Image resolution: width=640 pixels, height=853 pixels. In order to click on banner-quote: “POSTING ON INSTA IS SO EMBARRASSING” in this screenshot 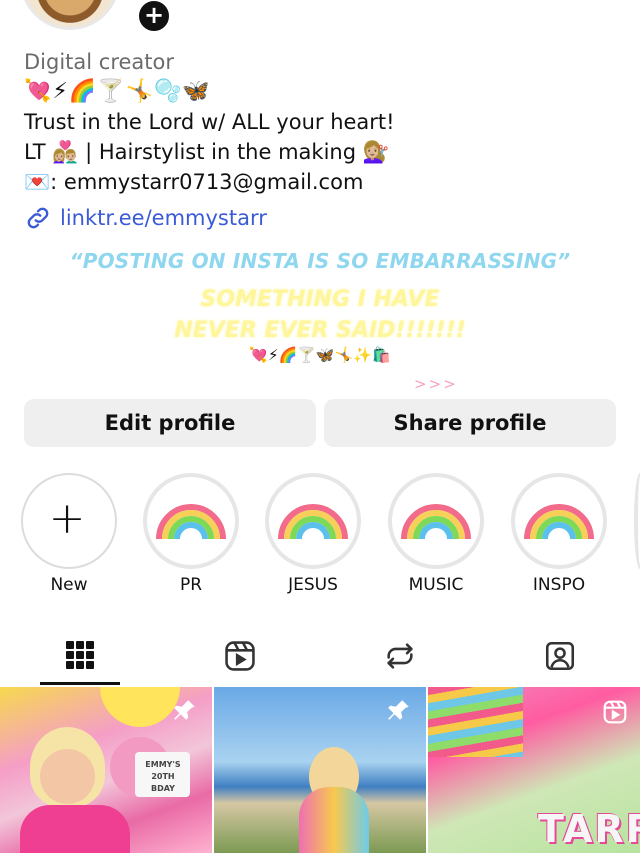, I will do `click(320, 261)`.